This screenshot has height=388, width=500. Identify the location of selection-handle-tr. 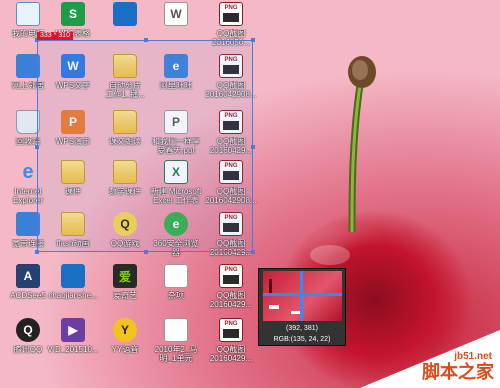
(253, 40).